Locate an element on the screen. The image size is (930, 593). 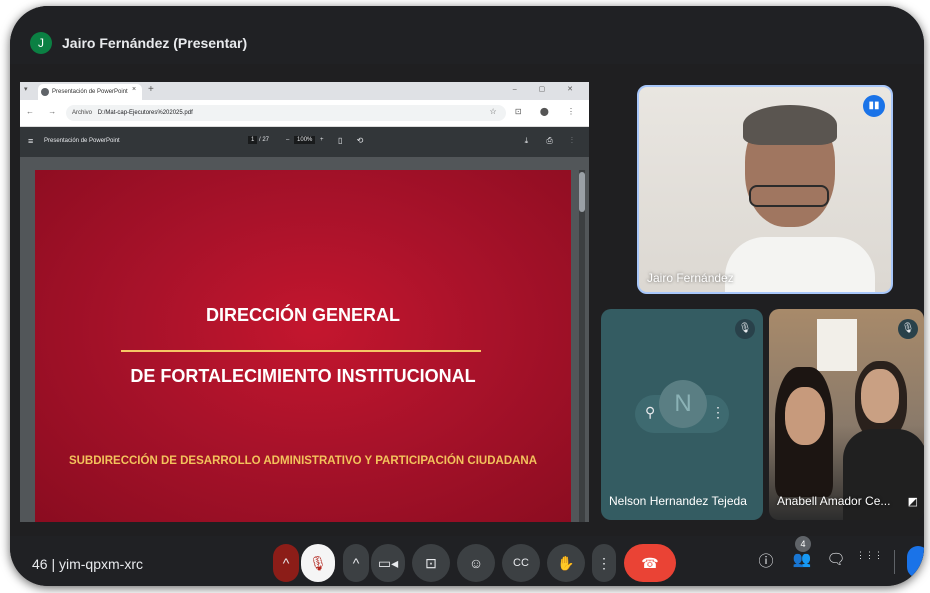
more-options-button: ⋮ is located at coordinates (604, 563).